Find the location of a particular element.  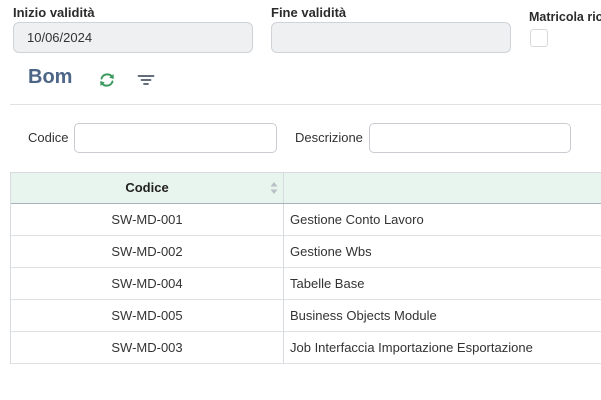

table-header: Codice is located at coordinates (306, 188).